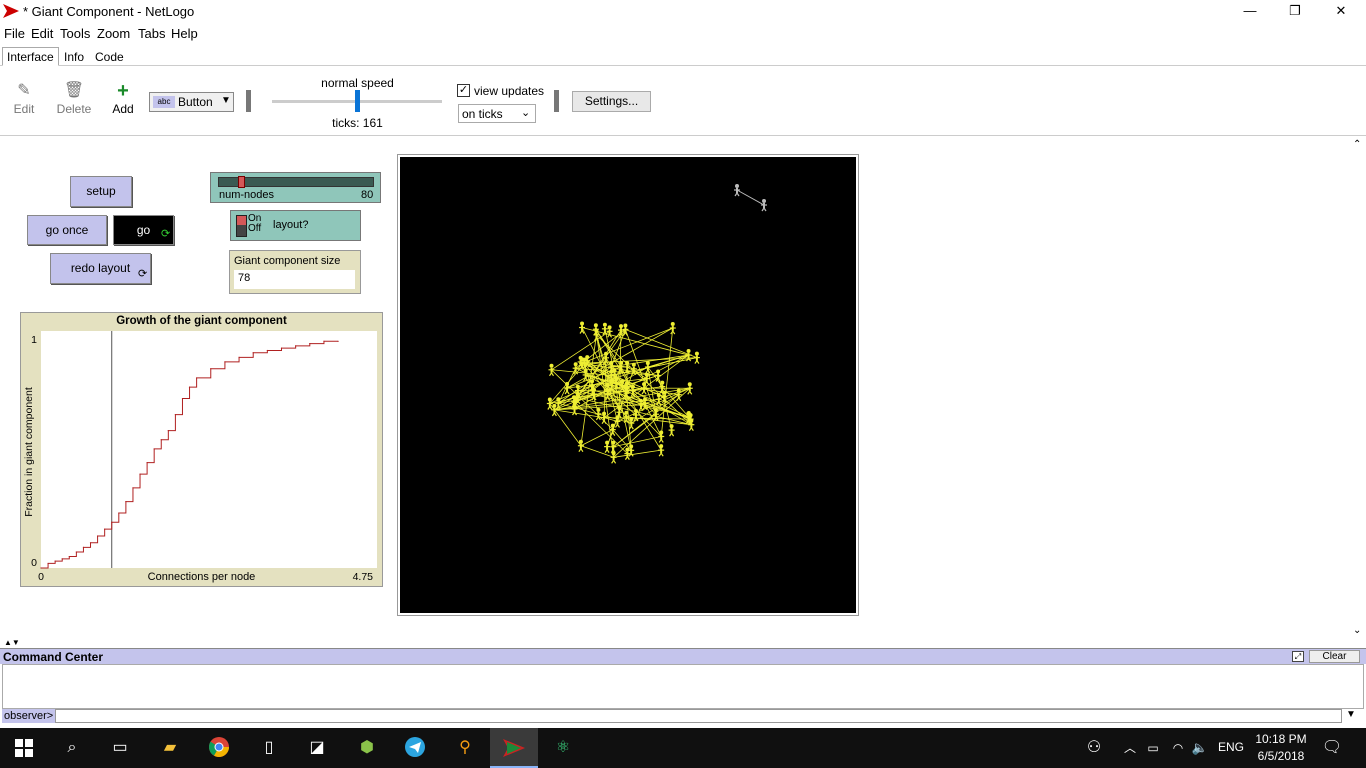  Describe the element at coordinates (120, 748) in the screenshot. I see `task-view-icon: ▭` at that location.